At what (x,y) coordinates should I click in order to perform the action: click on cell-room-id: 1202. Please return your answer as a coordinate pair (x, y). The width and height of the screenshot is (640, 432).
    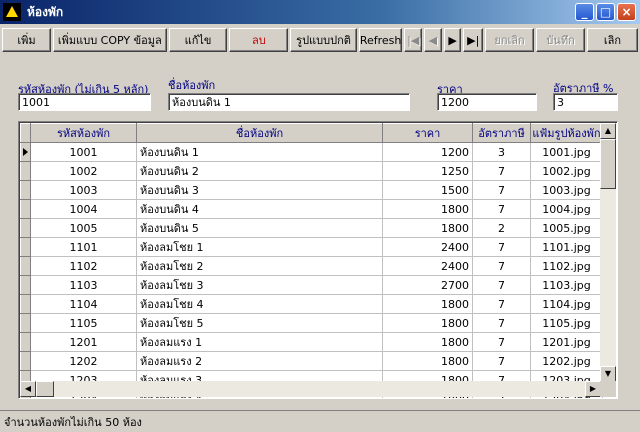
    Looking at the image, I should click on (83, 361).